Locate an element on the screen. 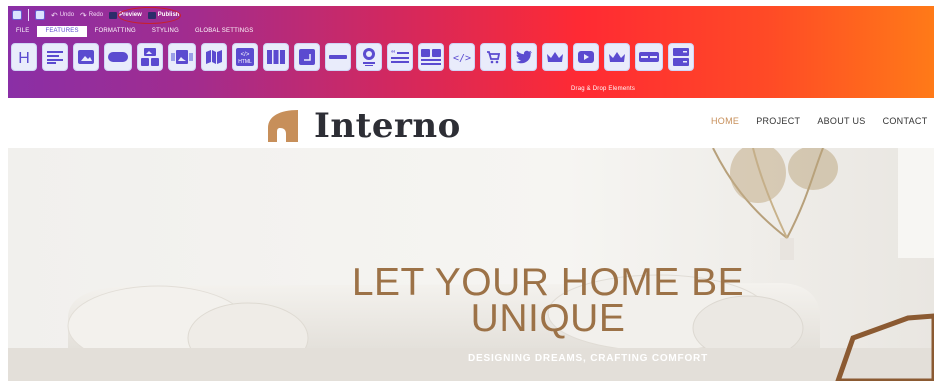  crown-tool is located at coordinates (555, 57).